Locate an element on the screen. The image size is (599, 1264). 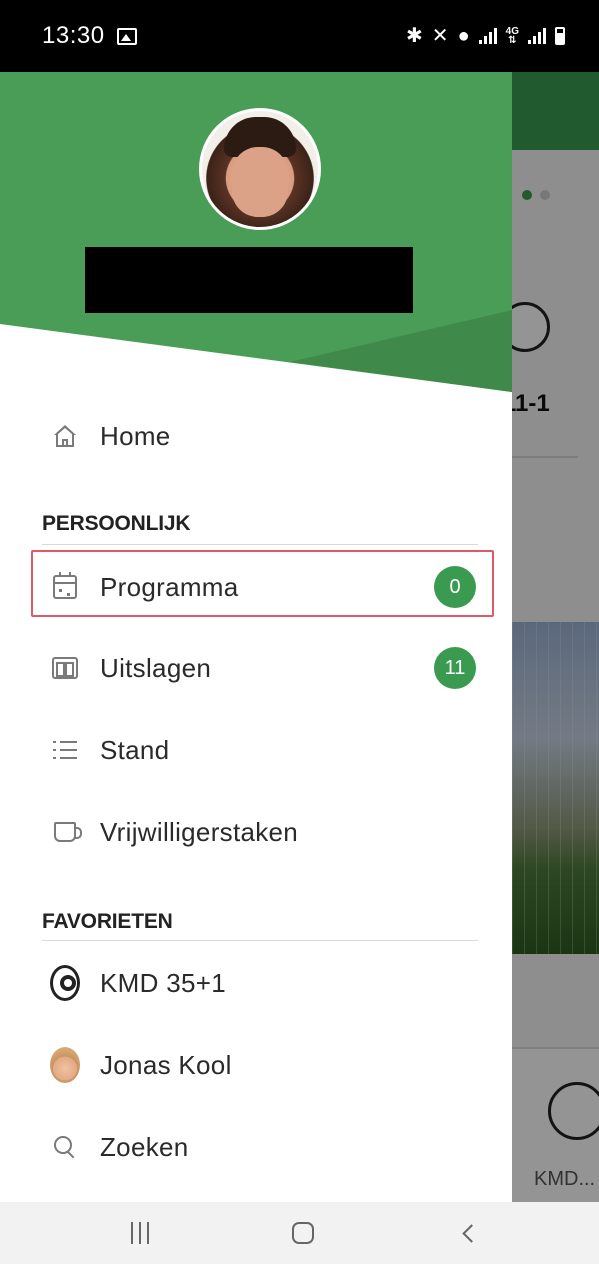
user-avatar is located at coordinates (260, 169).